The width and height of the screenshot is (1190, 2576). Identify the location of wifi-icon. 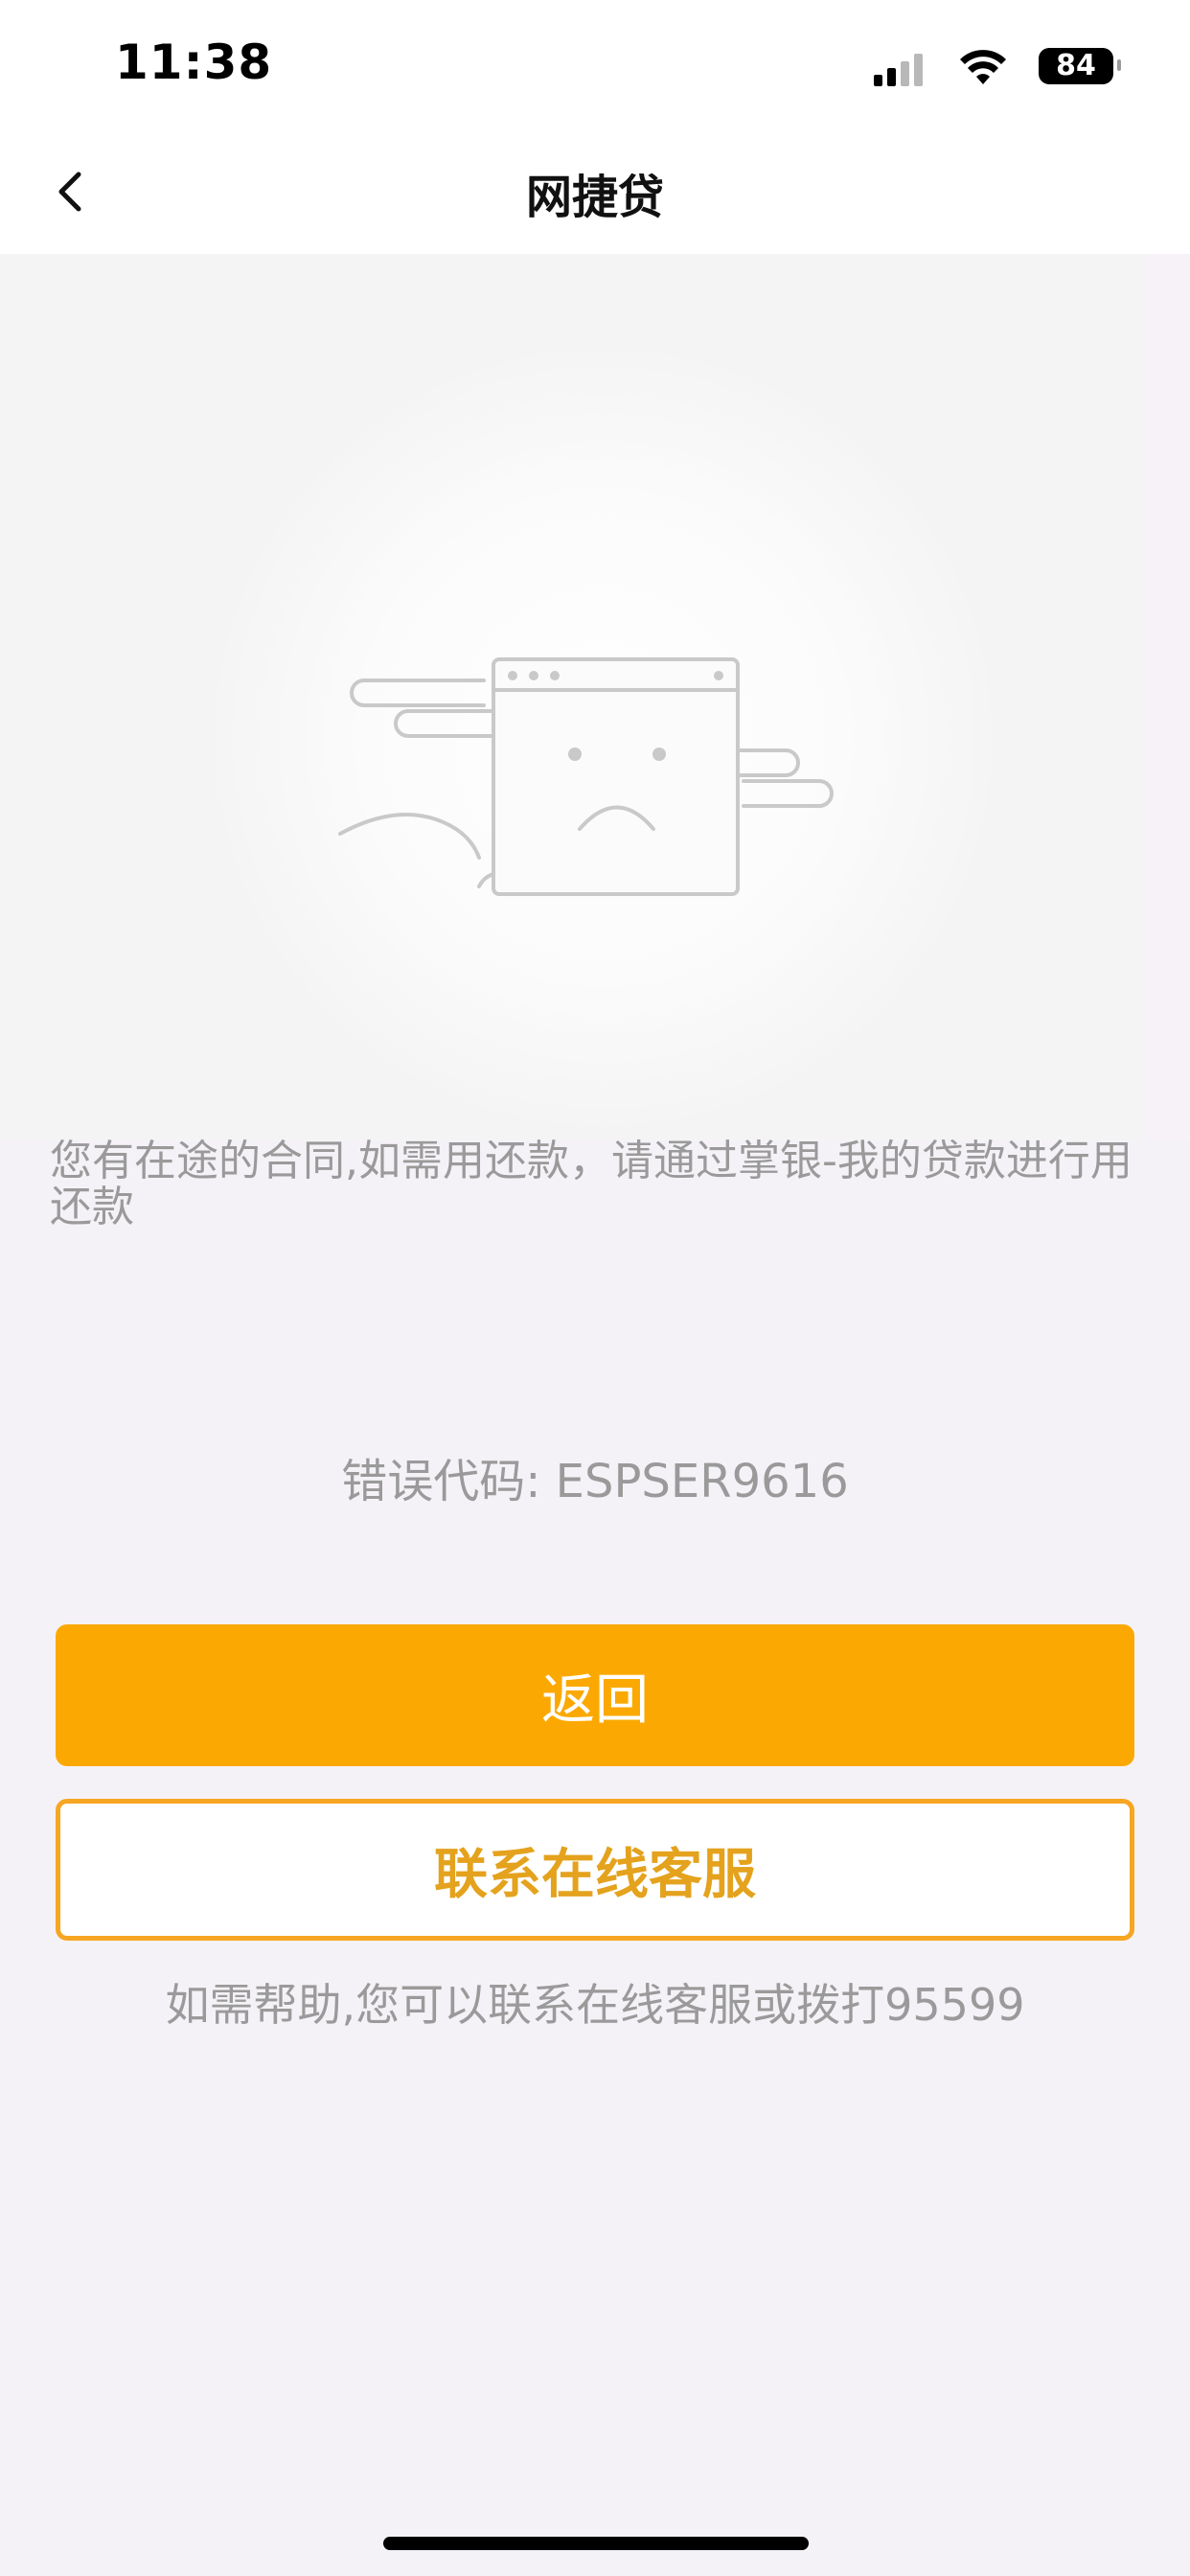
(983, 67).